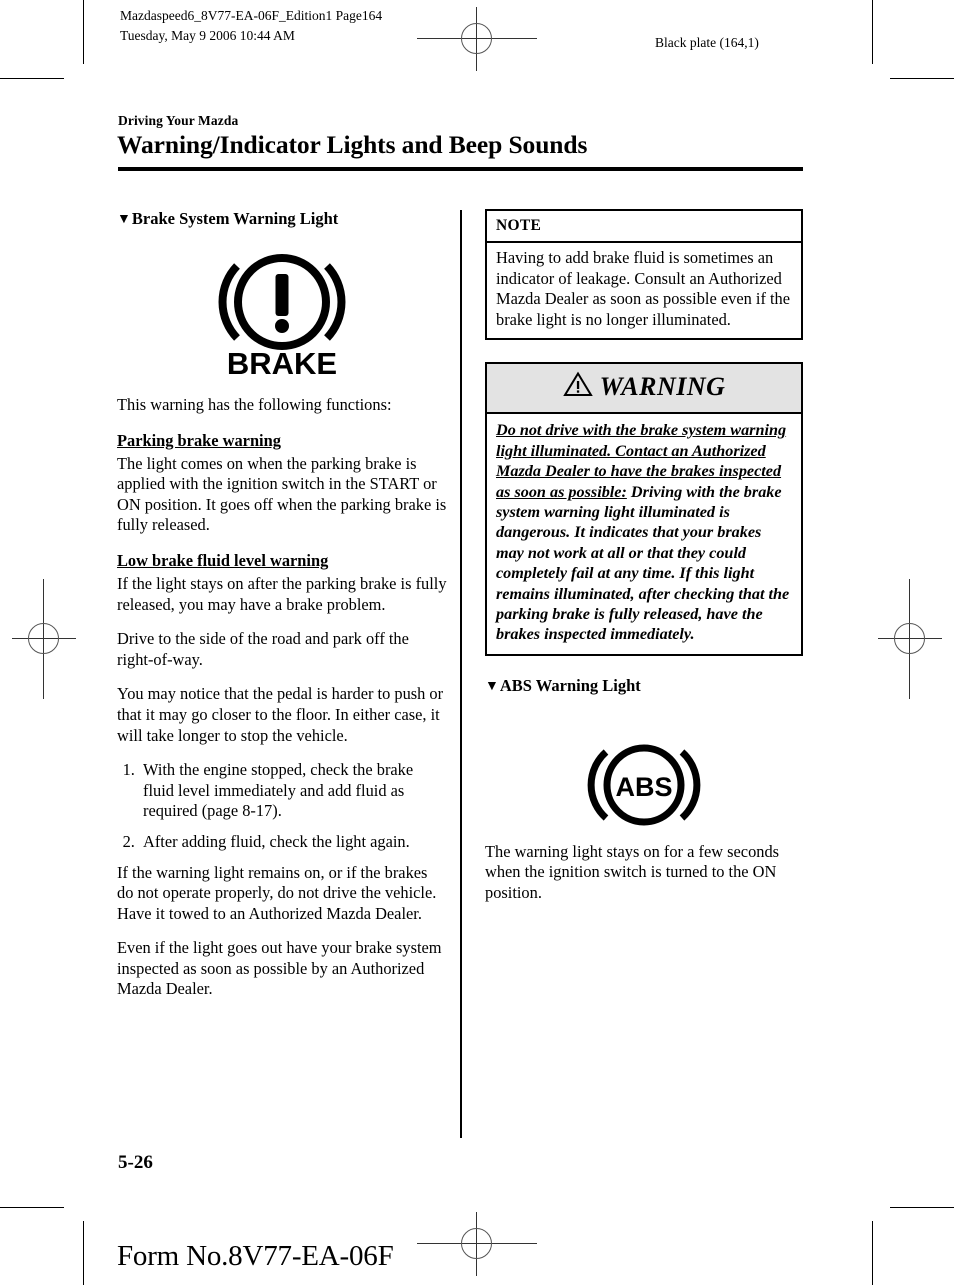 The height and width of the screenshot is (1285, 954). Describe the element at coordinates (178, 120) in the screenshot. I see `chapter-label: Driving Your Mazda` at that location.